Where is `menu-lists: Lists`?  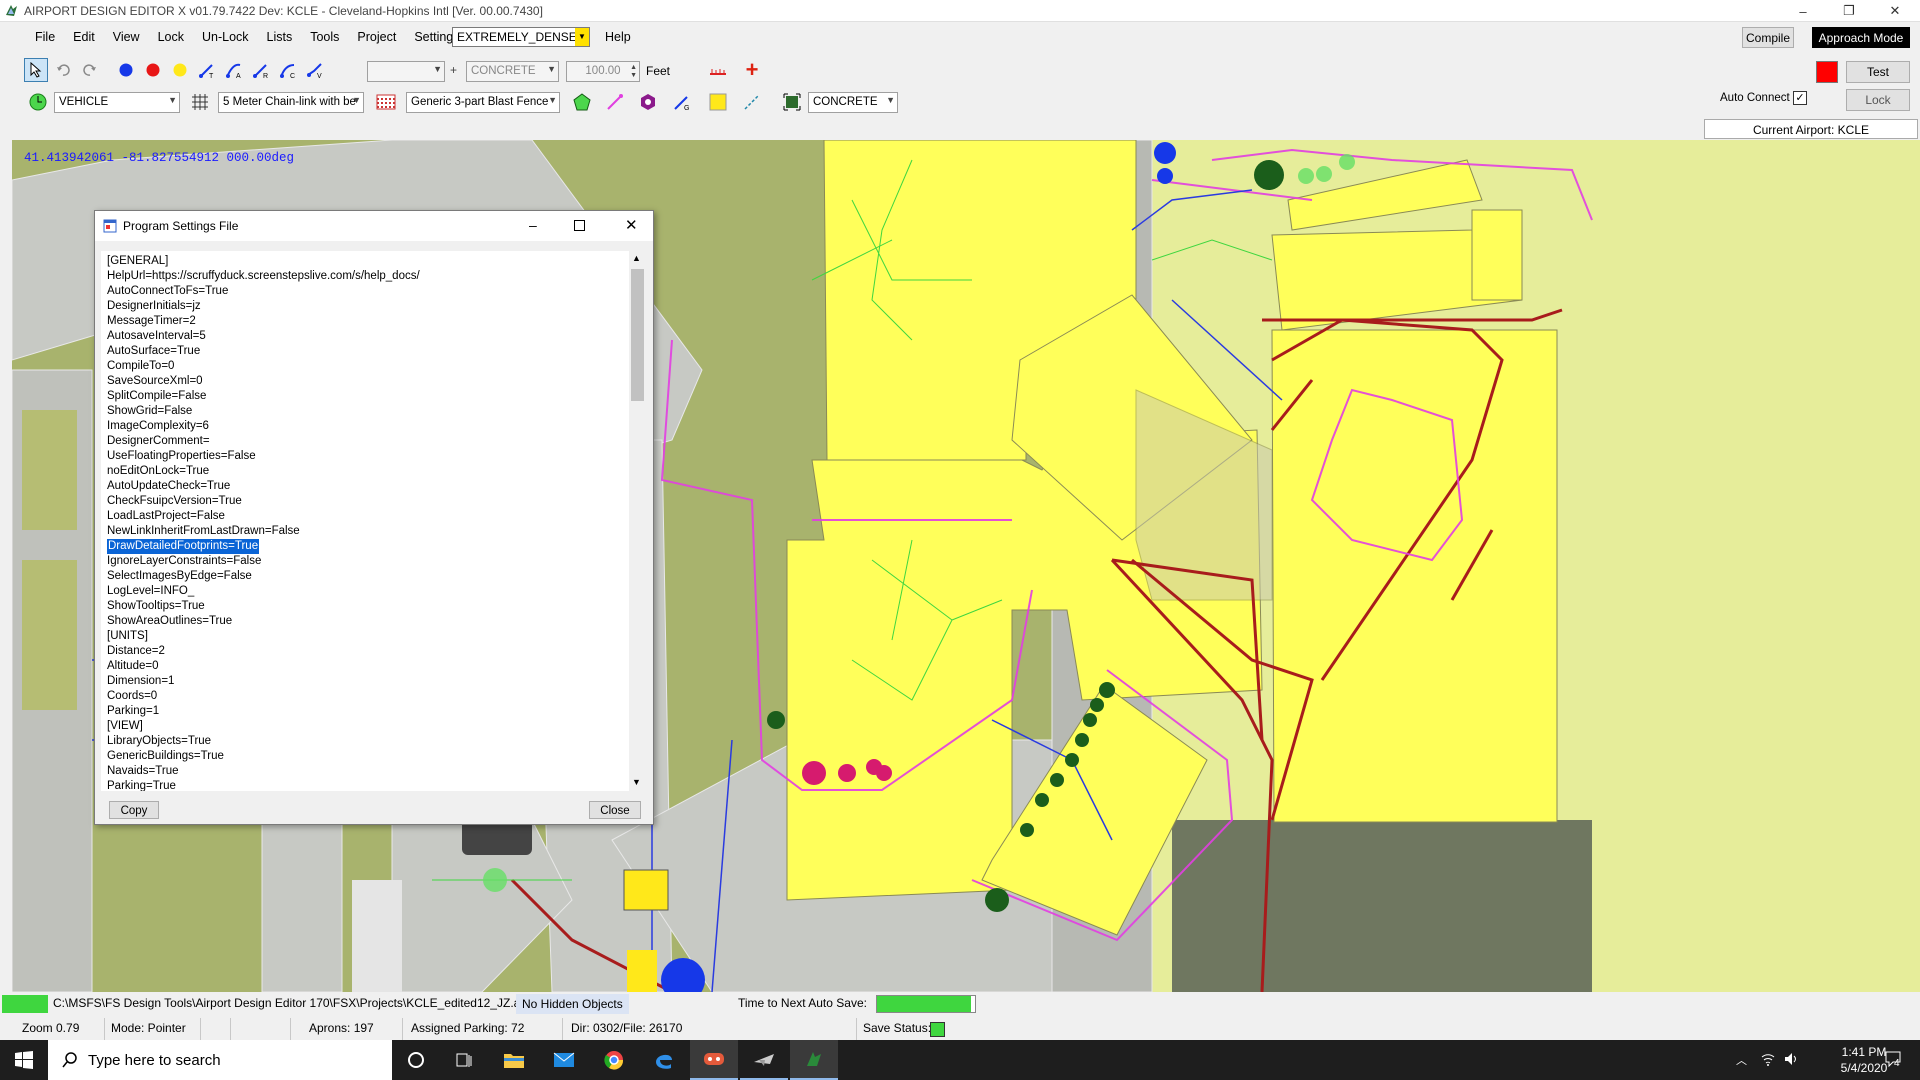 menu-lists: Lists is located at coordinates (280, 36).